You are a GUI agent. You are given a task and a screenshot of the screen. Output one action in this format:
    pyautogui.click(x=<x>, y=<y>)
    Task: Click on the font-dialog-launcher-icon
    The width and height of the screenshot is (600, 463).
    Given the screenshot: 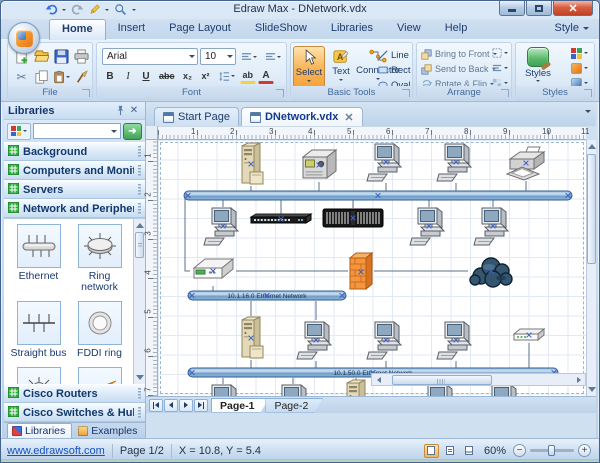 What is the action you would take?
    pyautogui.click(x=280, y=93)
    